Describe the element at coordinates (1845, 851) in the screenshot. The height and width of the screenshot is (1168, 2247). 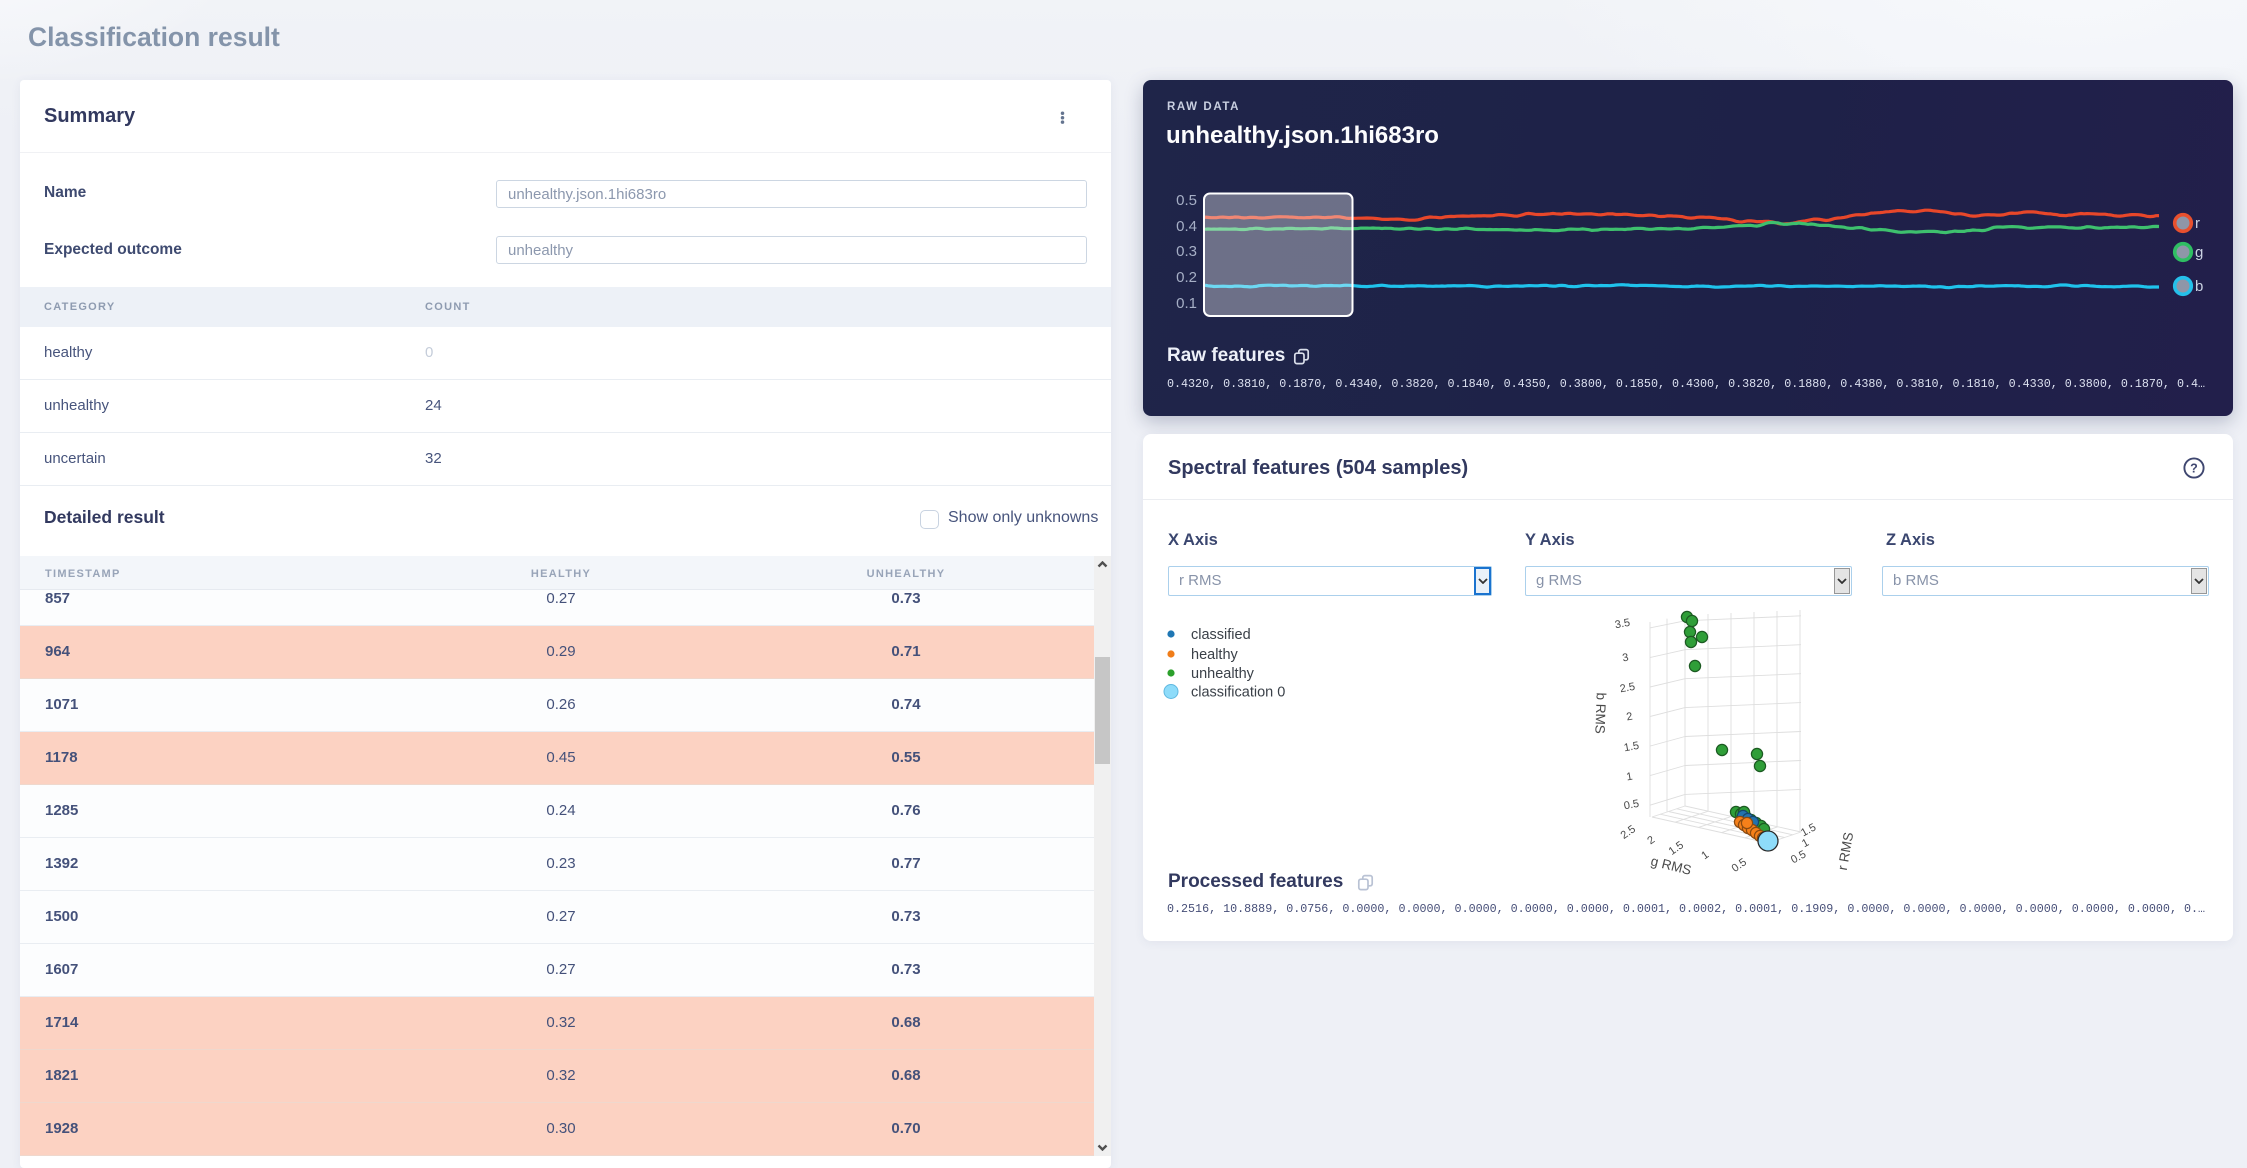
I see `svg-text: r RMS` at that location.